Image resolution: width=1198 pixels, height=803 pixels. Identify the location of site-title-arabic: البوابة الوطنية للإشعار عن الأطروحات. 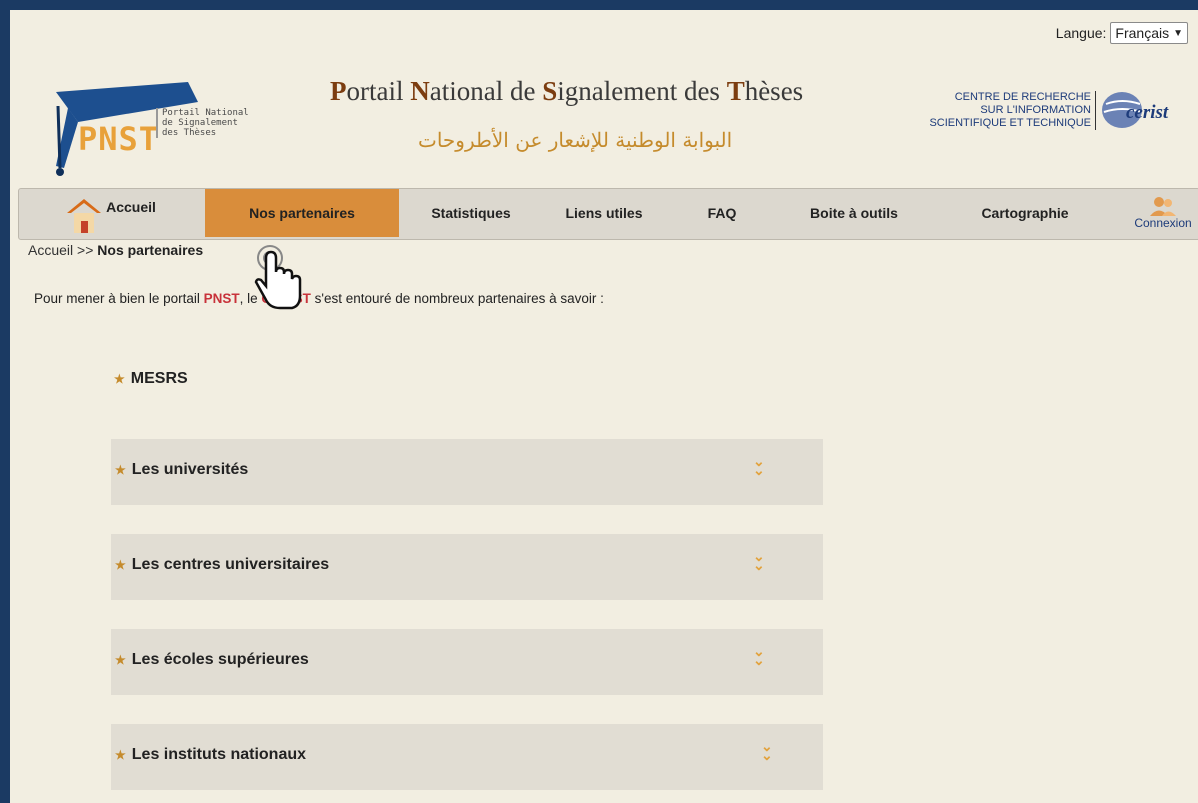
(575, 140).